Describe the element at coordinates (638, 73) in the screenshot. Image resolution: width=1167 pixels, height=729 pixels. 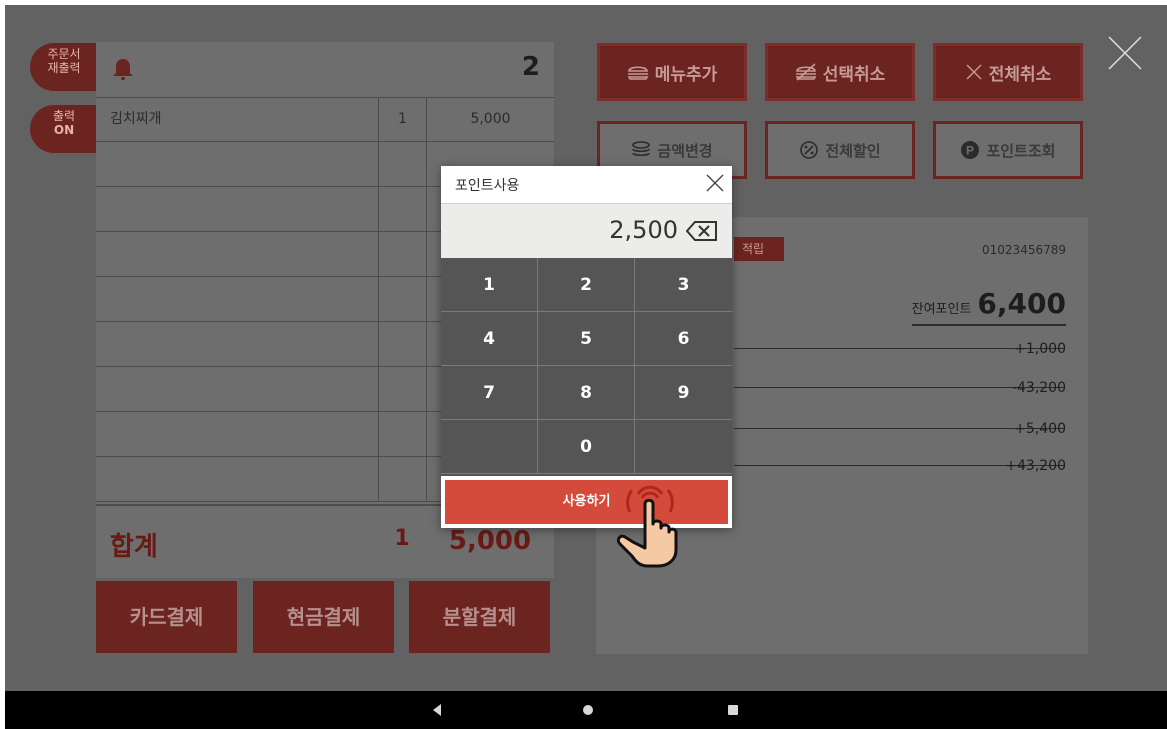
I see `burger-icon` at that location.